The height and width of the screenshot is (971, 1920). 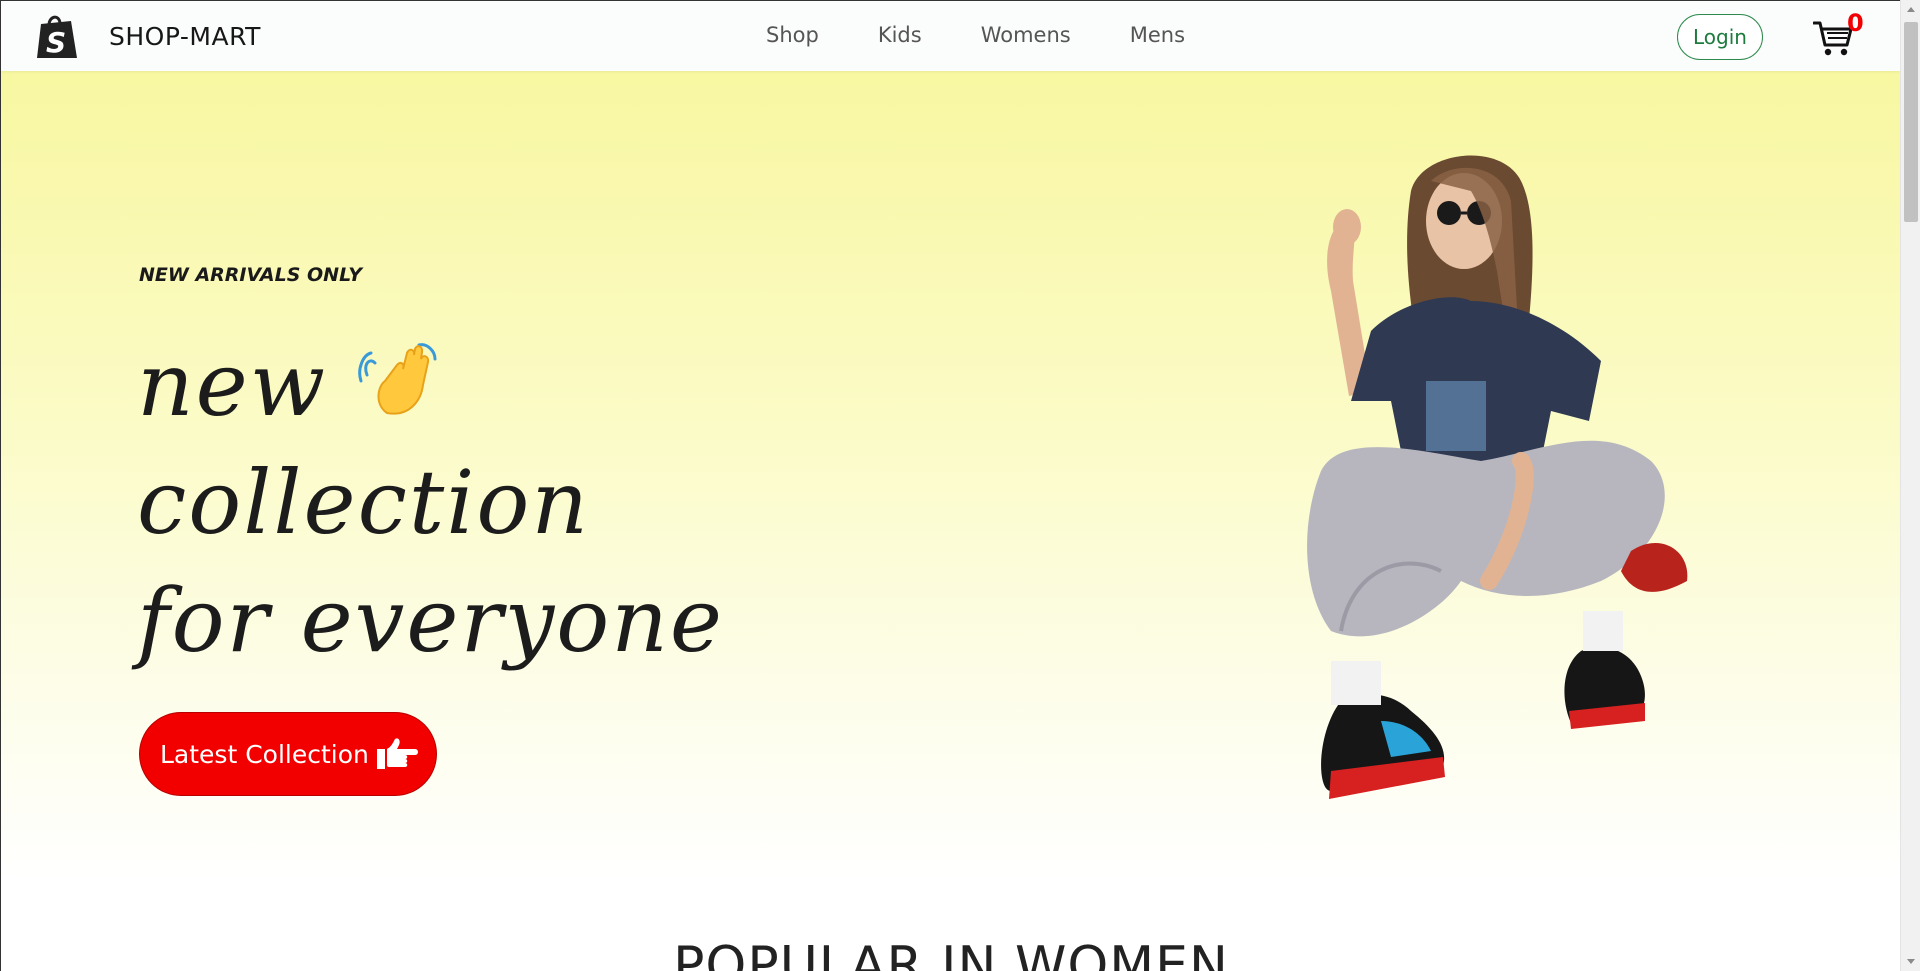 I want to click on shopify-bag-icon: S, so click(x=57, y=37).